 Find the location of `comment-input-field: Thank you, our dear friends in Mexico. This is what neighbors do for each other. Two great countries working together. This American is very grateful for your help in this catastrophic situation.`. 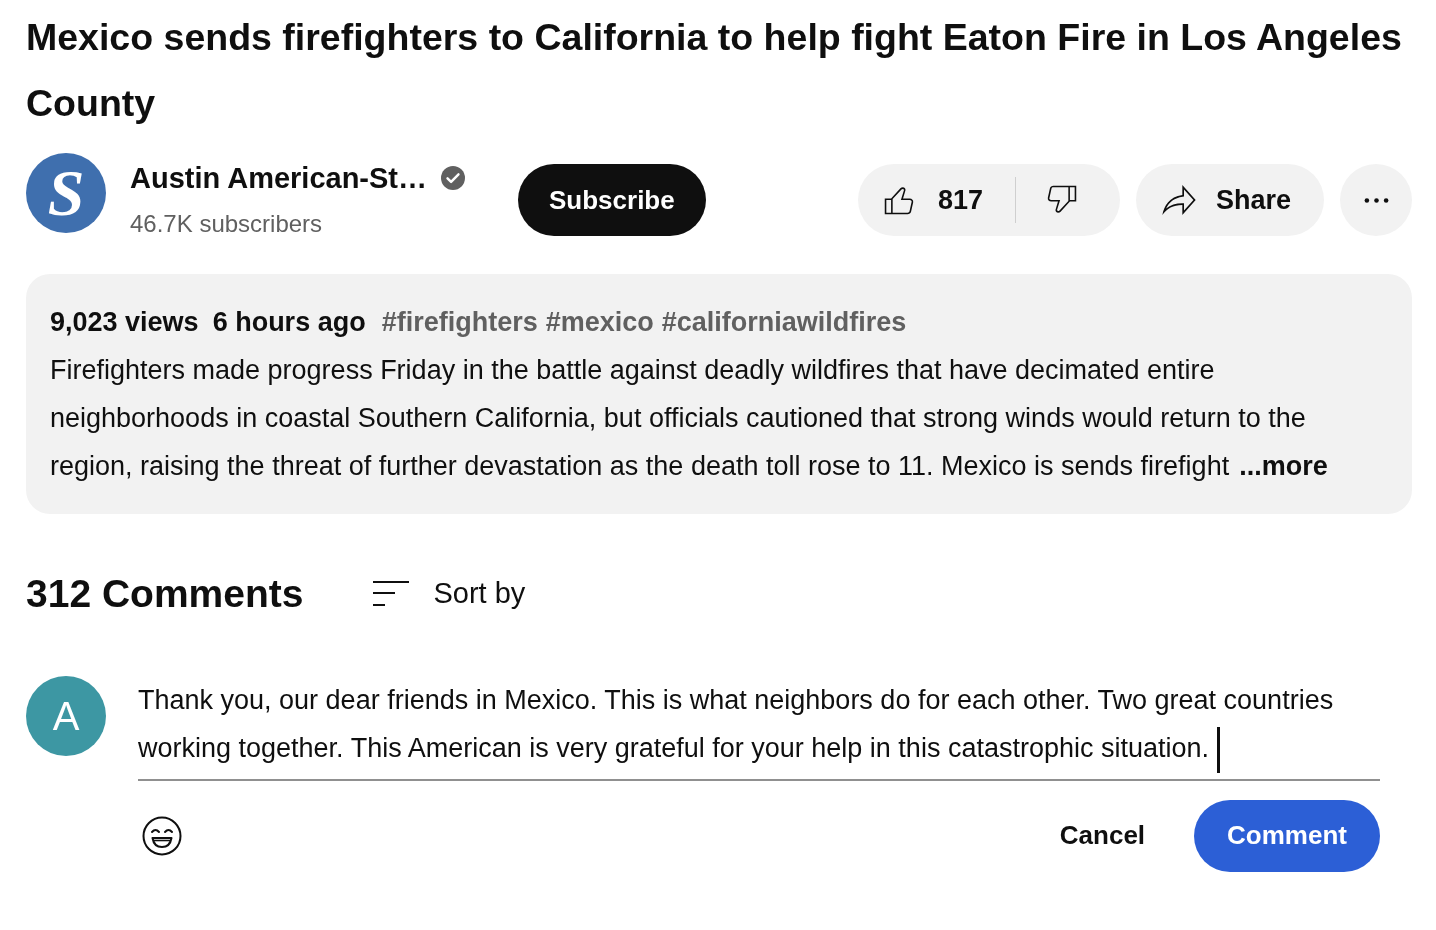

comment-input-field: Thank you, our dear friends in Mexico. This is what neighbors do for each other. Two great countries working together. This American is very grateful for your help in this catastrophic situation. is located at coordinates (759, 728).